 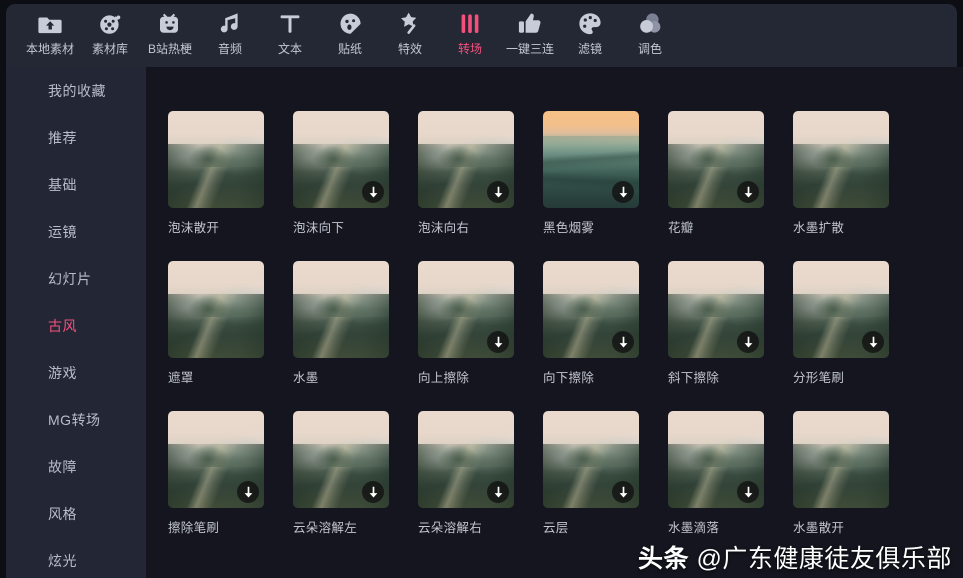 I want to click on toolbar-item-特效: 特效, so click(x=410, y=34).